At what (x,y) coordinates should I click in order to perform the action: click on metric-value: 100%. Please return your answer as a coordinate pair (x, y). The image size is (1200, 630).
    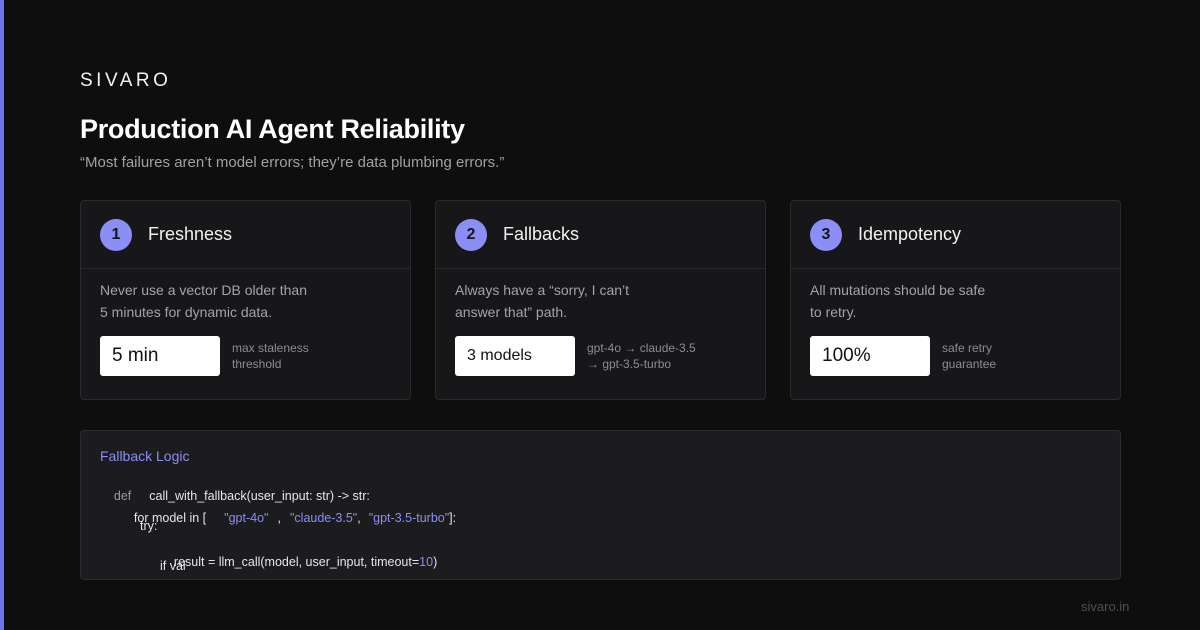
    Looking at the image, I should click on (870, 356).